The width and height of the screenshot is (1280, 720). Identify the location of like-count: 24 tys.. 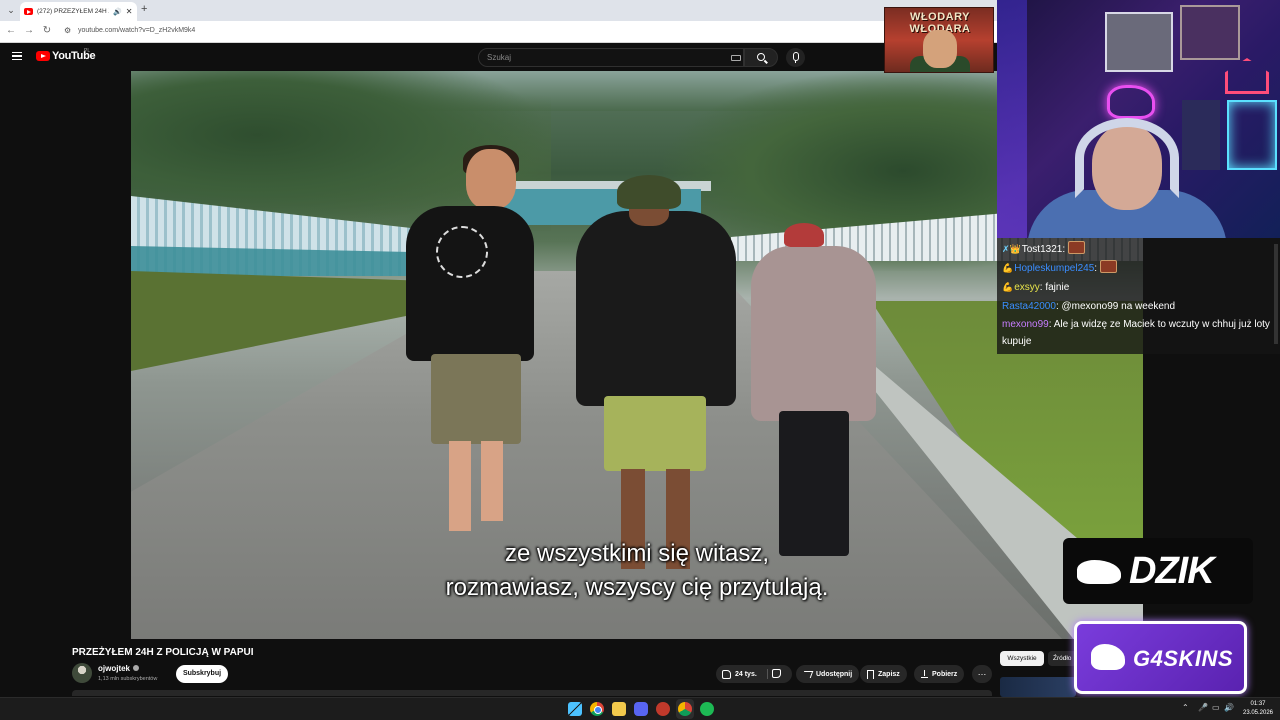
(746, 674).